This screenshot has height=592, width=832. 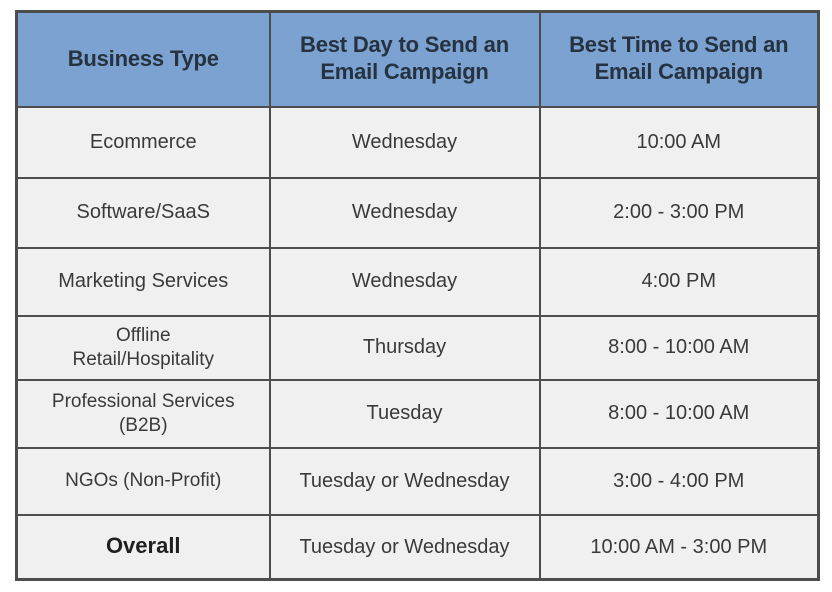 What do you see at coordinates (404, 72) in the screenshot?
I see `column-header-best-day-line-2: Email Campaign` at bounding box center [404, 72].